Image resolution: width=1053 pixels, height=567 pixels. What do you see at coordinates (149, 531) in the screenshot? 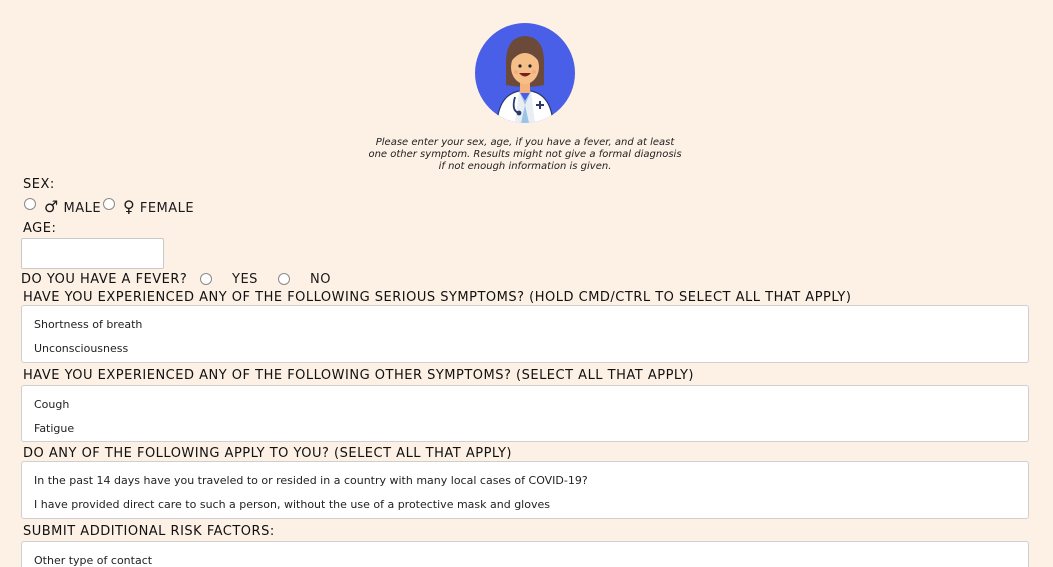
I see `risk-factors-label: SUBMIT ADDITIONAL RISK FACTORS:` at bounding box center [149, 531].